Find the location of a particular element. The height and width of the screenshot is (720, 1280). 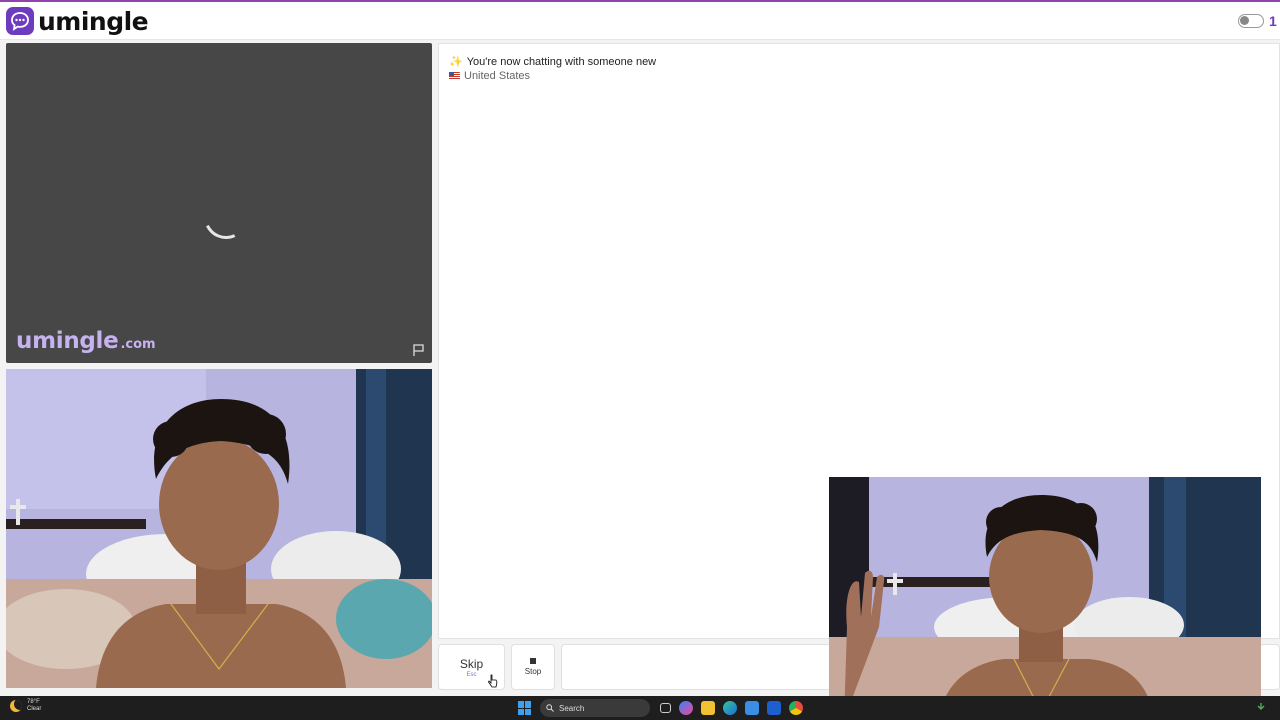

search-icon is located at coordinates (550, 708).